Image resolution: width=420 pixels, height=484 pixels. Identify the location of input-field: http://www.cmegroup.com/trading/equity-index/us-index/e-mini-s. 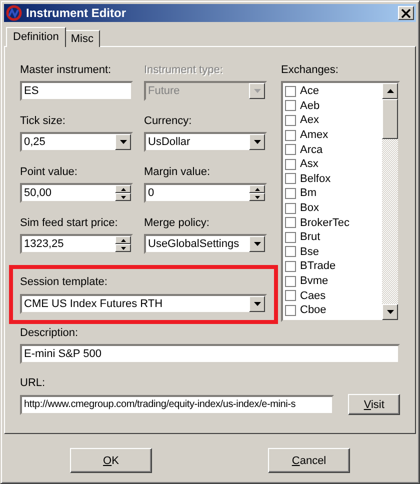
(177, 404).